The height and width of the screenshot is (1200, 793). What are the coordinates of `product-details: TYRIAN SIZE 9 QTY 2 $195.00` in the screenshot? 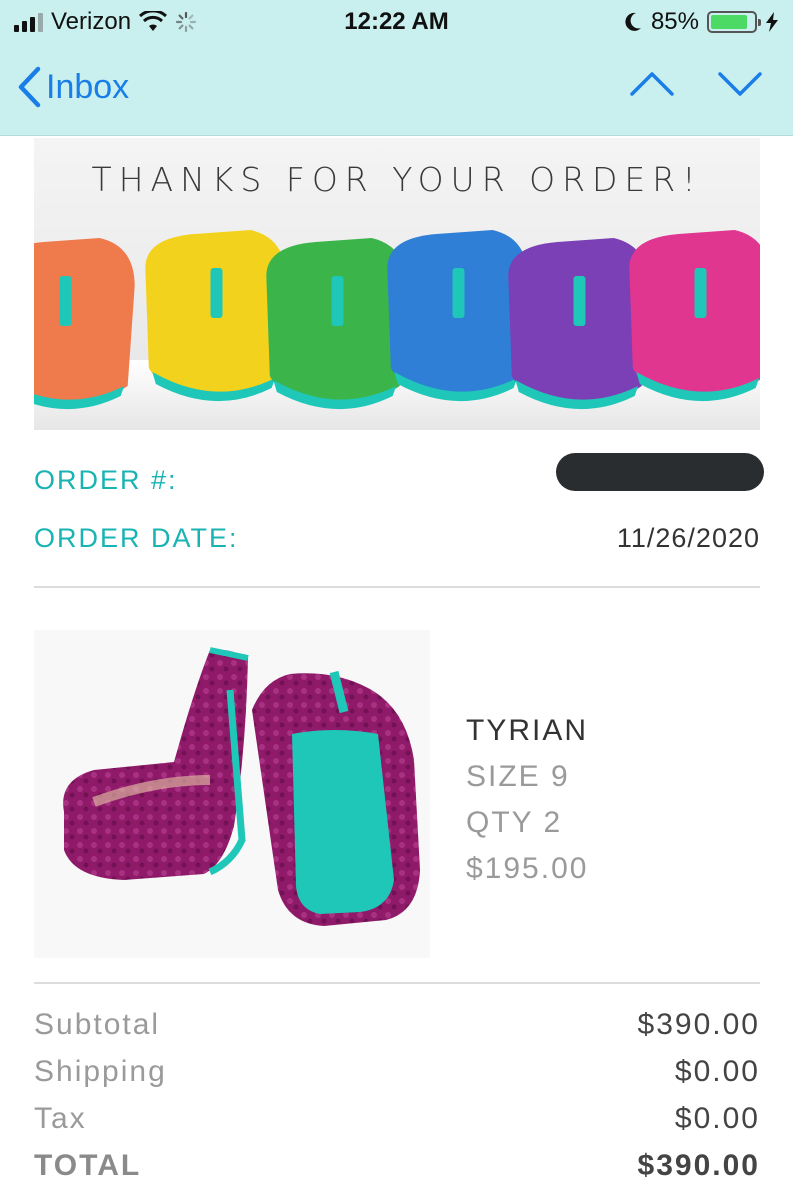 It's located at (527, 800).